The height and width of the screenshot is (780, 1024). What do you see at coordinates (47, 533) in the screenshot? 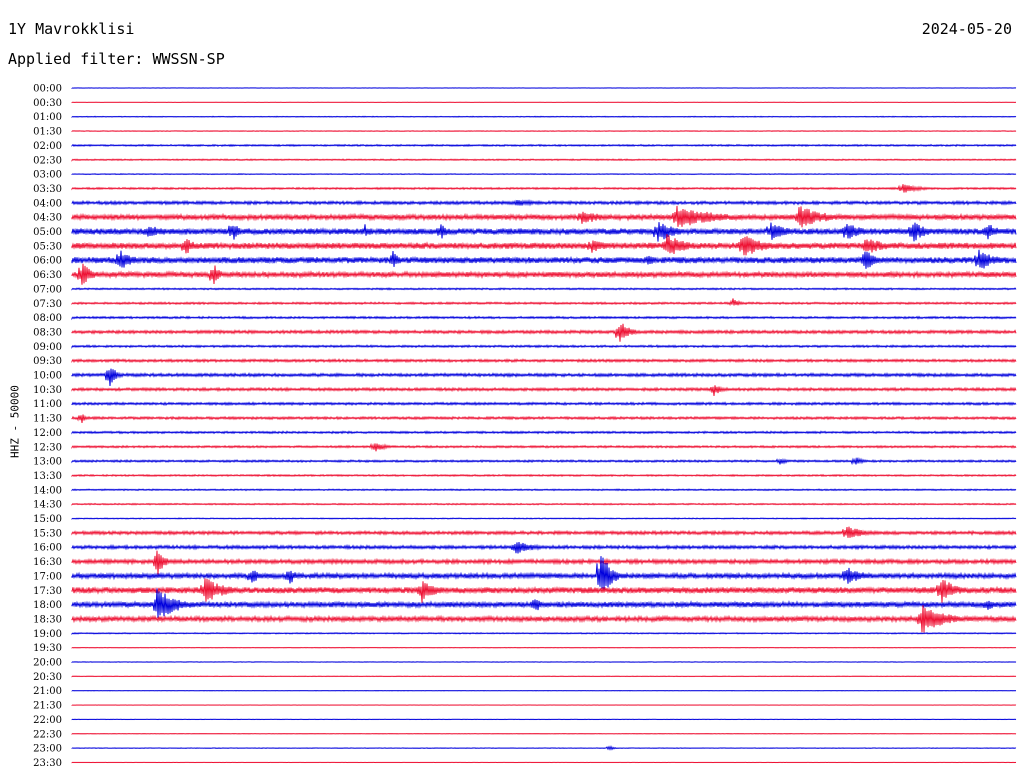
I see `row-label: 15:30` at bounding box center [47, 533].